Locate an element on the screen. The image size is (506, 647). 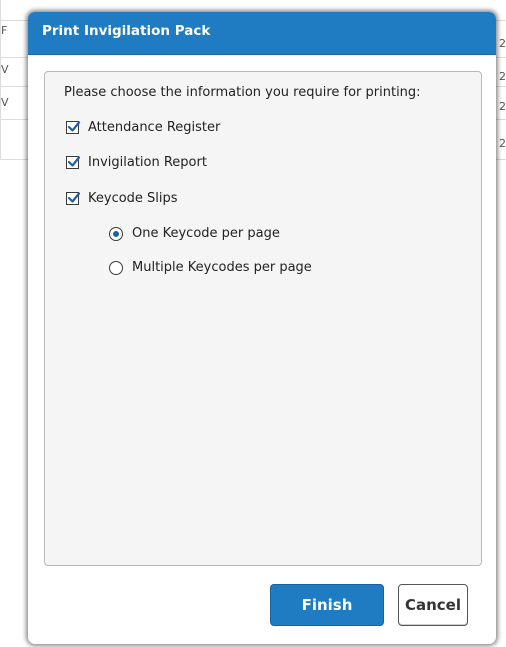
keycode-slips-label: Keycode Slips is located at coordinates (133, 198).